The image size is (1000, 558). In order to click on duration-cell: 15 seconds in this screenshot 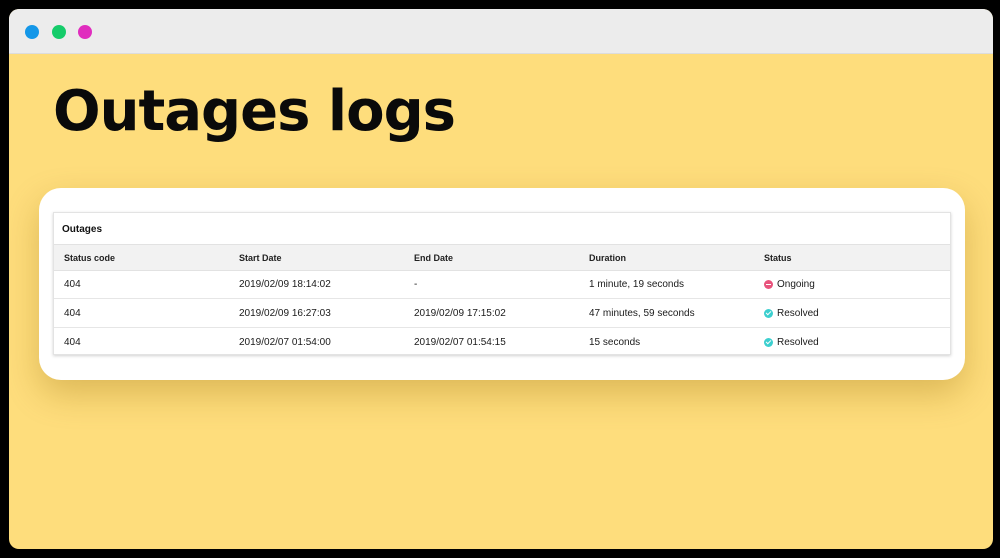, I will do `click(615, 342)`.